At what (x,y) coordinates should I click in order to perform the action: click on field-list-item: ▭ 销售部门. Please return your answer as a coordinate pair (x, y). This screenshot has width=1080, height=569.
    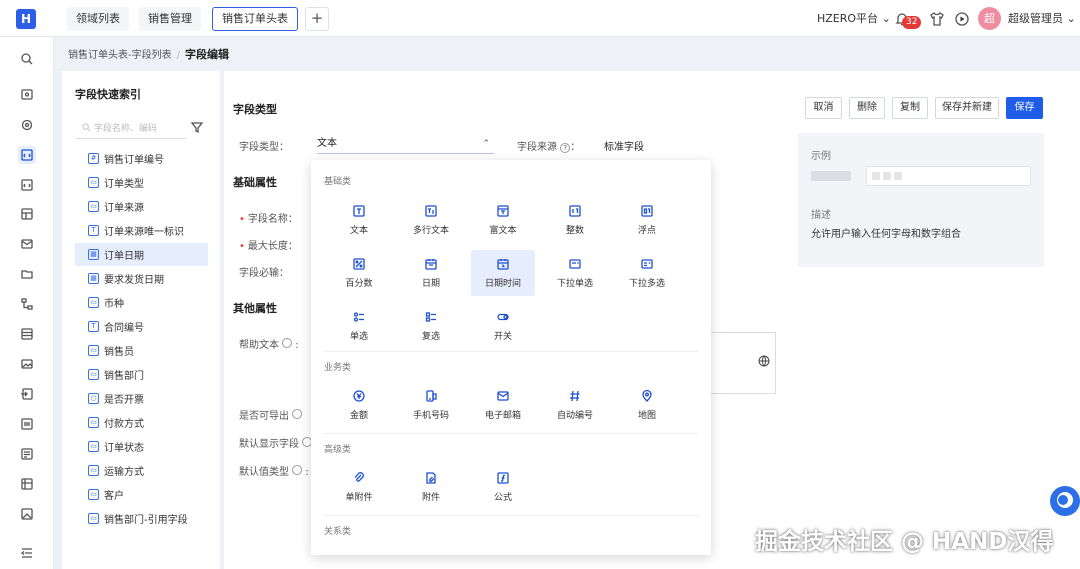
    Looking at the image, I should click on (141, 374).